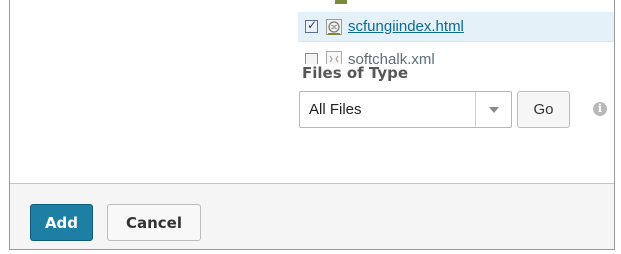  Describe the element at coordinates (405, 109) in the screenshot. I see `file-type-select: All Files` at that location.